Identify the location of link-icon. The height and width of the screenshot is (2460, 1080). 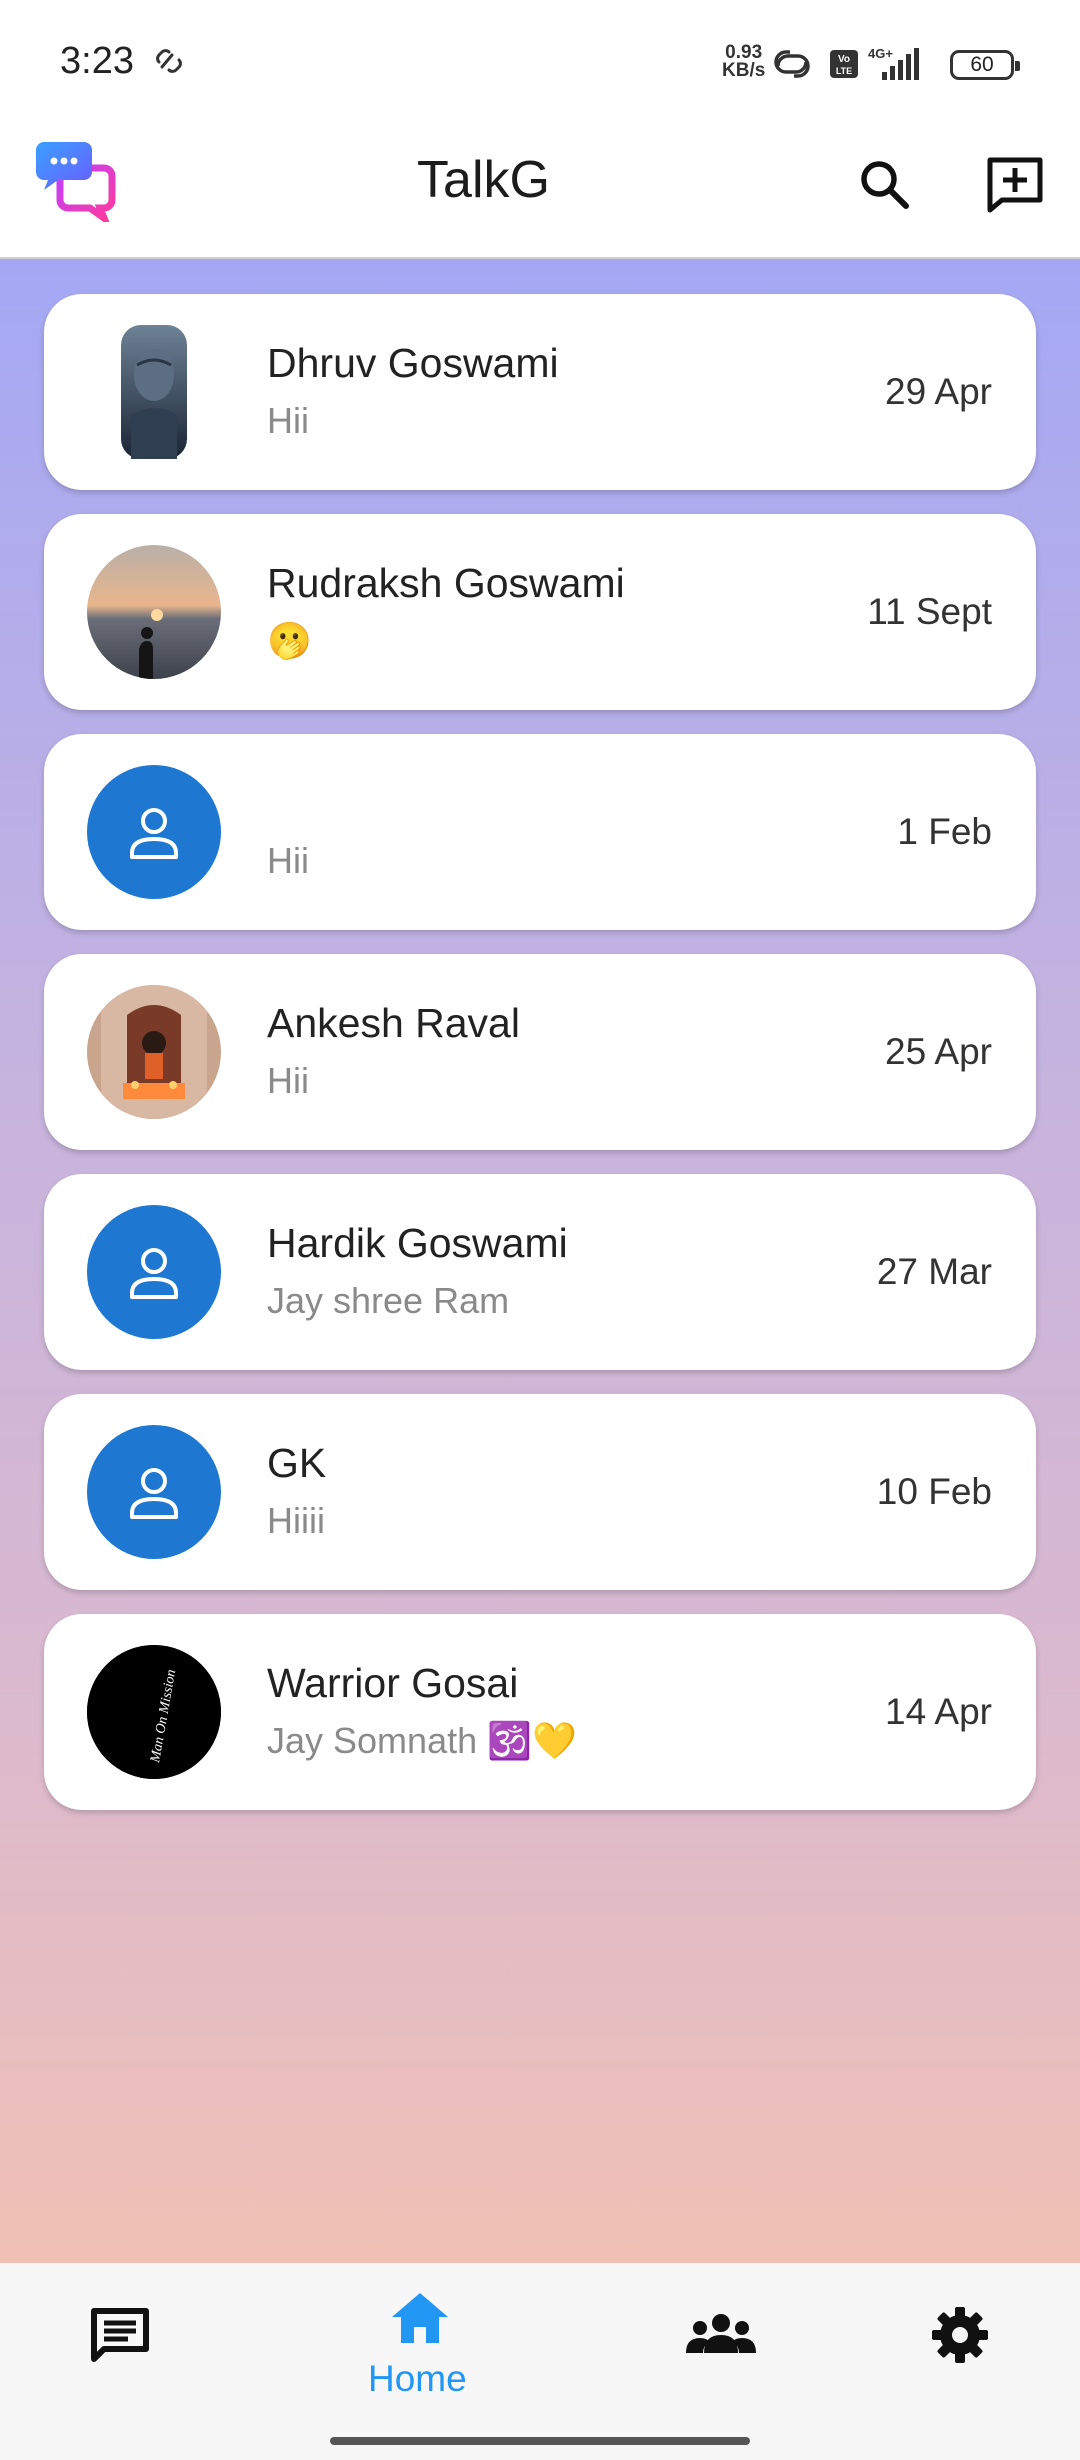
(169, 63).